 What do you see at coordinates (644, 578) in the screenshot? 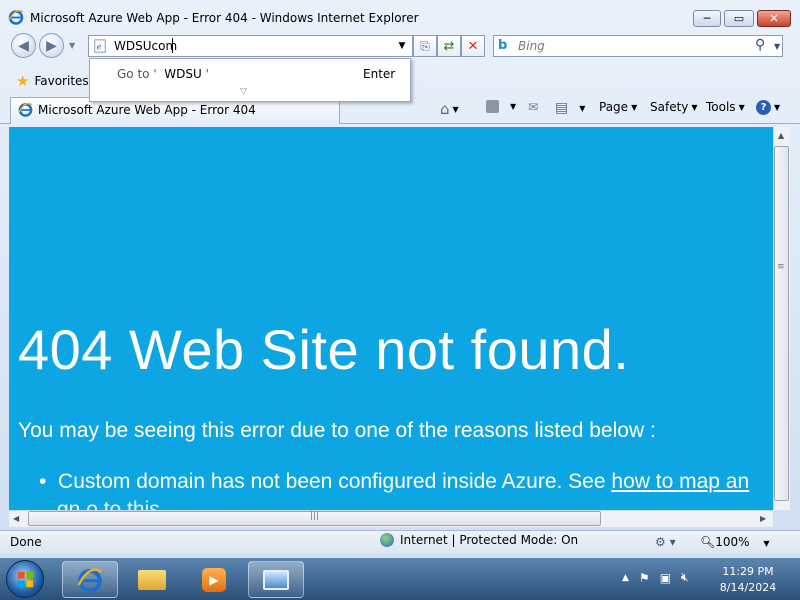
I see `action-center-flag-icon: ⚑` at bounding box center [644, 578].